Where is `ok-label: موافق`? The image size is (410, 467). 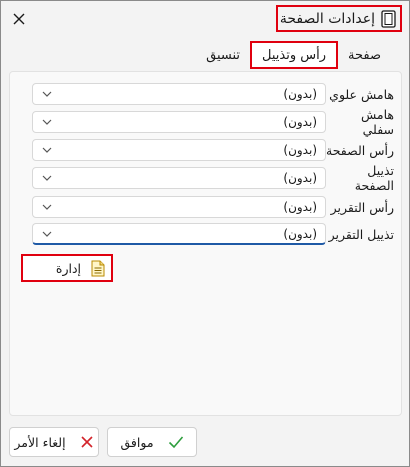
ok-label: موافق is located at coordinates (137, 442).